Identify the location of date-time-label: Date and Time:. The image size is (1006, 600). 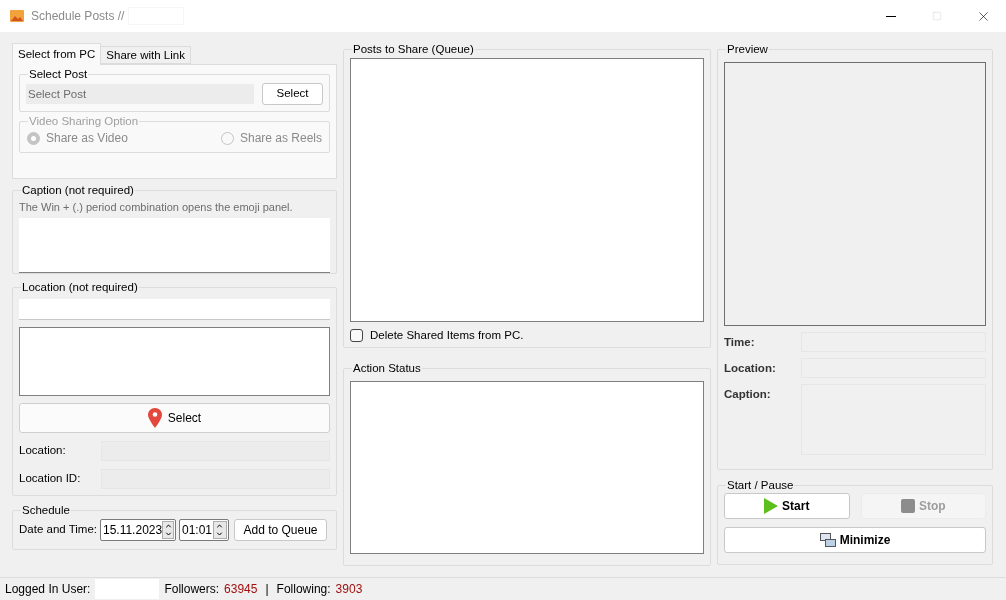
(58, 530).